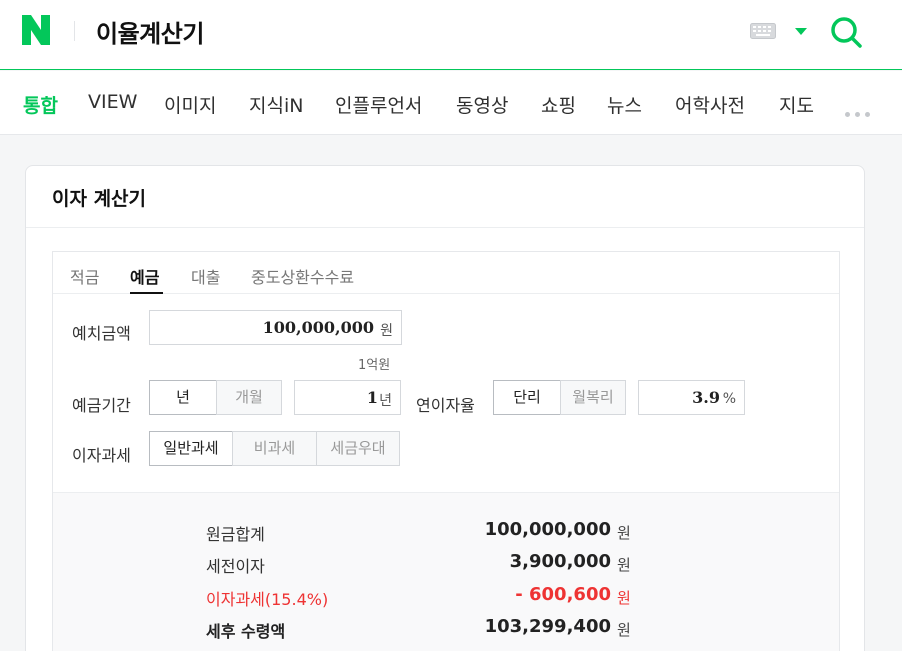 The width and height of the screenshot is (902, 651). What do you see at coordinates (763, 31) in the screenshot?
I see `keyboard-icon` at bounding box center [763, 31].